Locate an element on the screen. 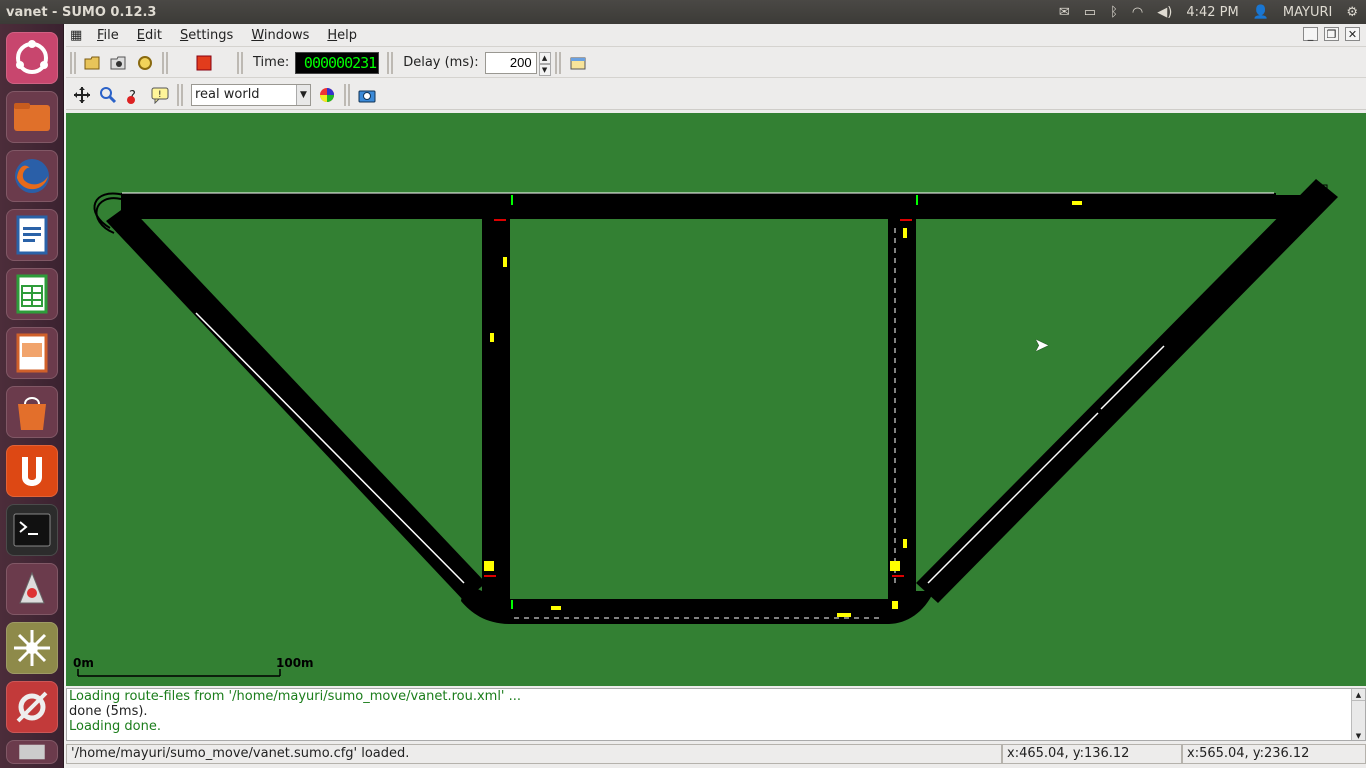  scroll-up-icon: ▲ is located at coordinates (1358, 695).